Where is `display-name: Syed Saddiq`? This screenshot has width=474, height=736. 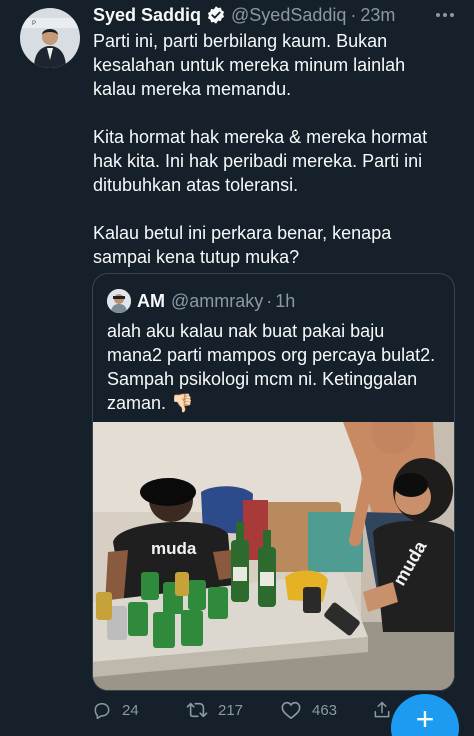
display-name: Syed Saddiq is located at coordinates (147, 15).